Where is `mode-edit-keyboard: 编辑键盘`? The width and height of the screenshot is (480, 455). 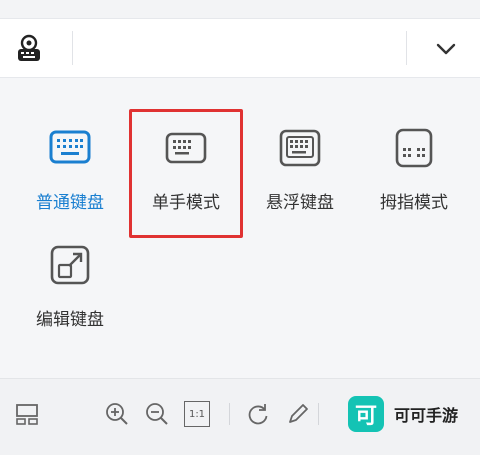 mode-edit-keyboard: 编辑键盘 is located at coordinates (70, 286).